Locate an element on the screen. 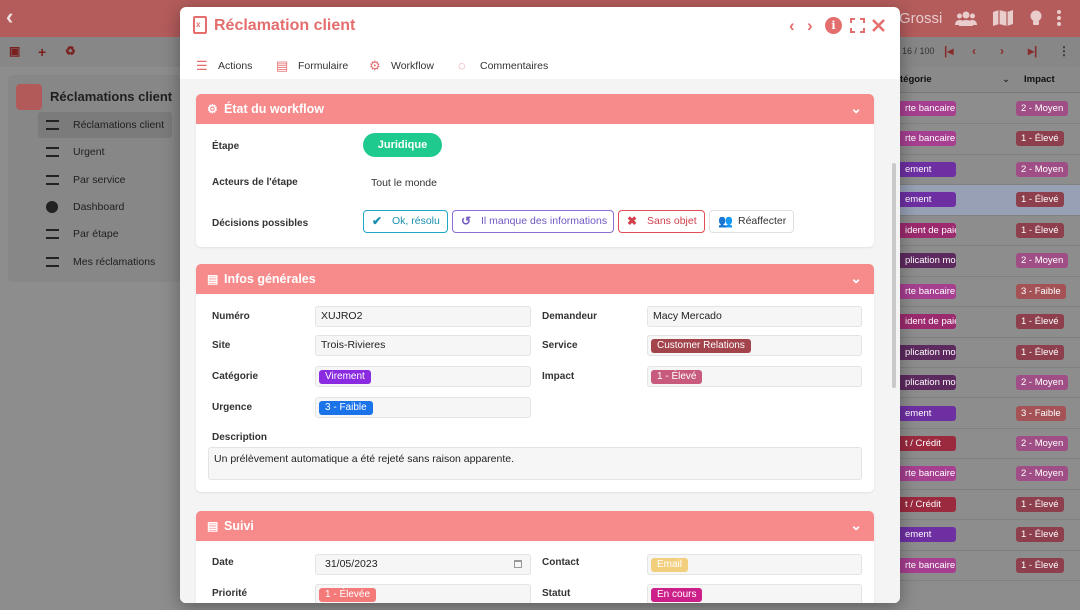  decision-reassign-button: 👥 Réaffecter is located at coordinates (751, 221).